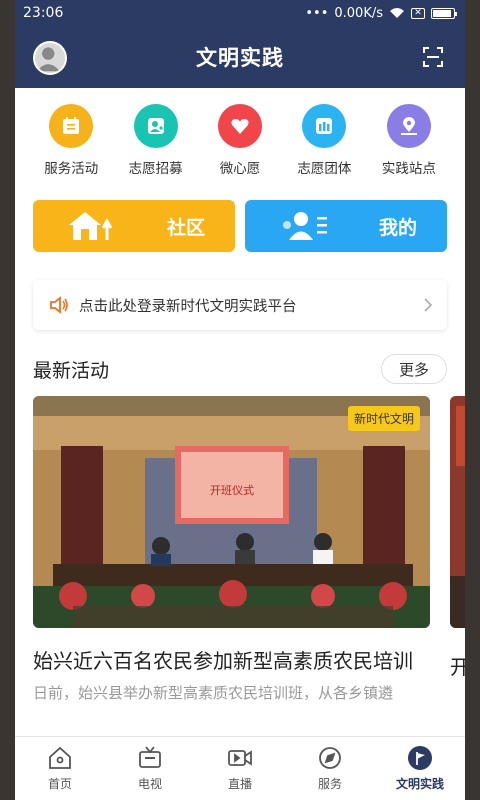  What do you see at coordinates (418, 13) in the screenshot?
I see `sim-icon: ✕` at bounding box center [418, 13].